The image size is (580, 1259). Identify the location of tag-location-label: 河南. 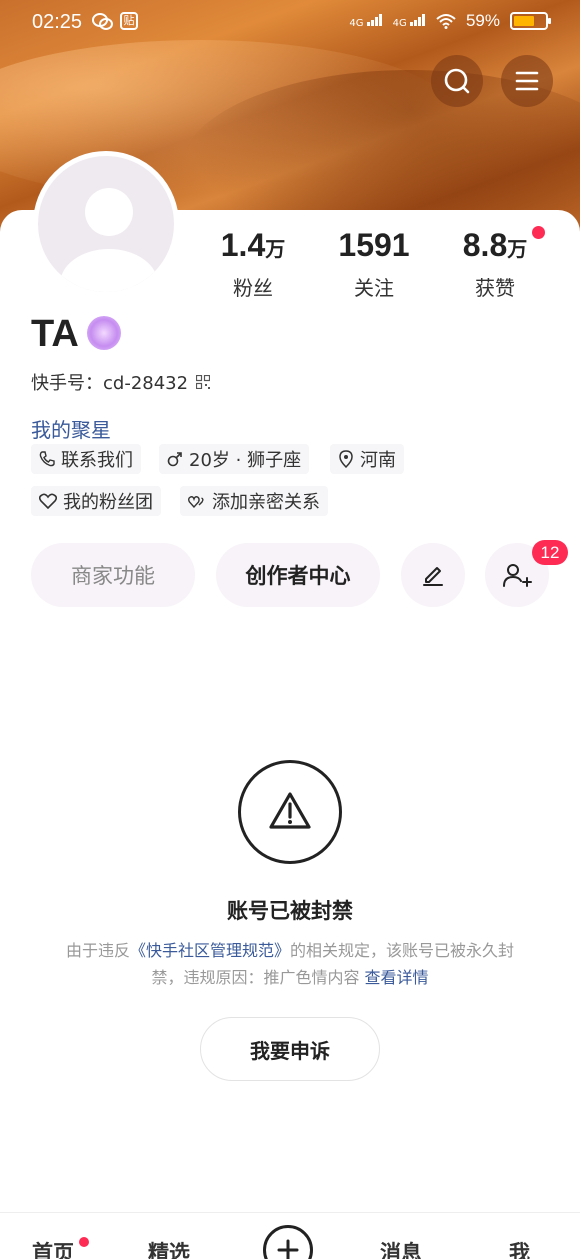
(378, 460).